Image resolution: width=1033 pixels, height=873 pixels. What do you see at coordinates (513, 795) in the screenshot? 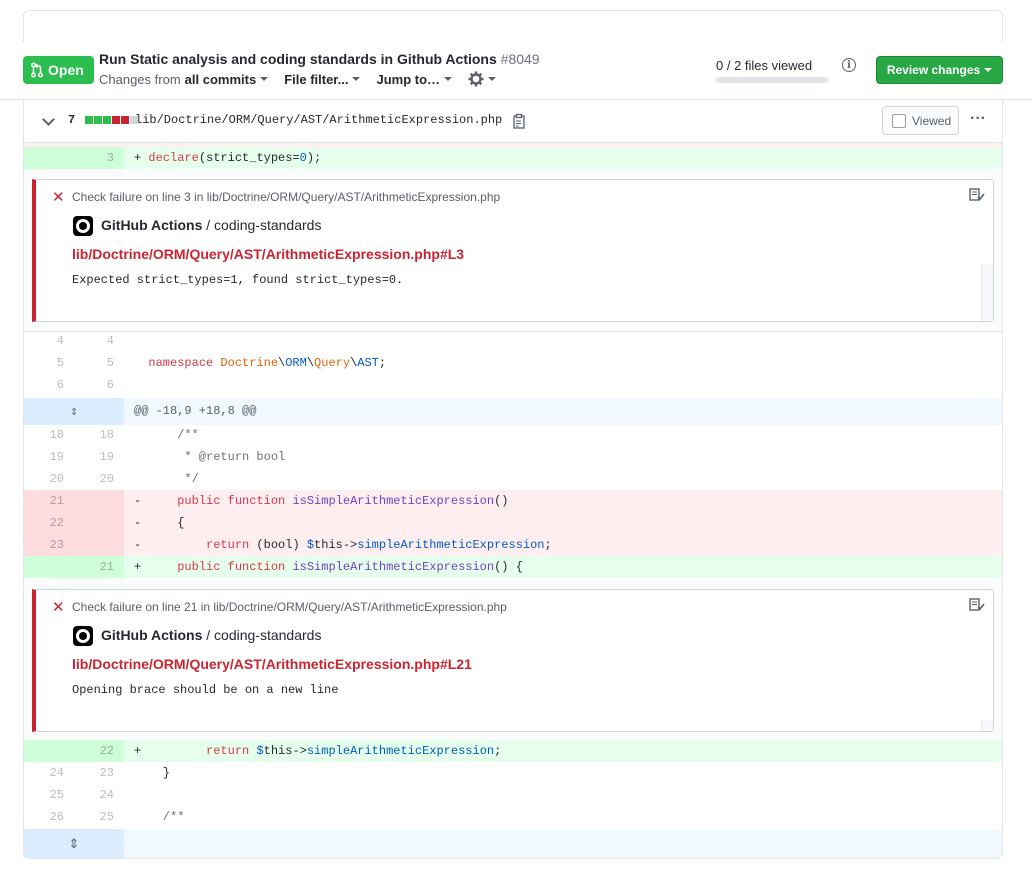
I see `diff-line-context: 25 24` at bounding box center [513, 795].